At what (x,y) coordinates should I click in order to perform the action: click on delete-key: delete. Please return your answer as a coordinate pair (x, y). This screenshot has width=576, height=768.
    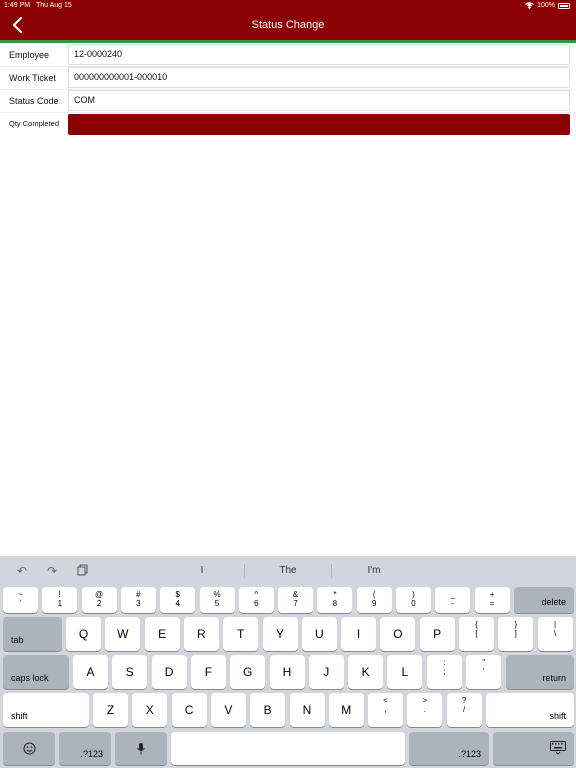
    Looking at the image, I should click on (544, 600).